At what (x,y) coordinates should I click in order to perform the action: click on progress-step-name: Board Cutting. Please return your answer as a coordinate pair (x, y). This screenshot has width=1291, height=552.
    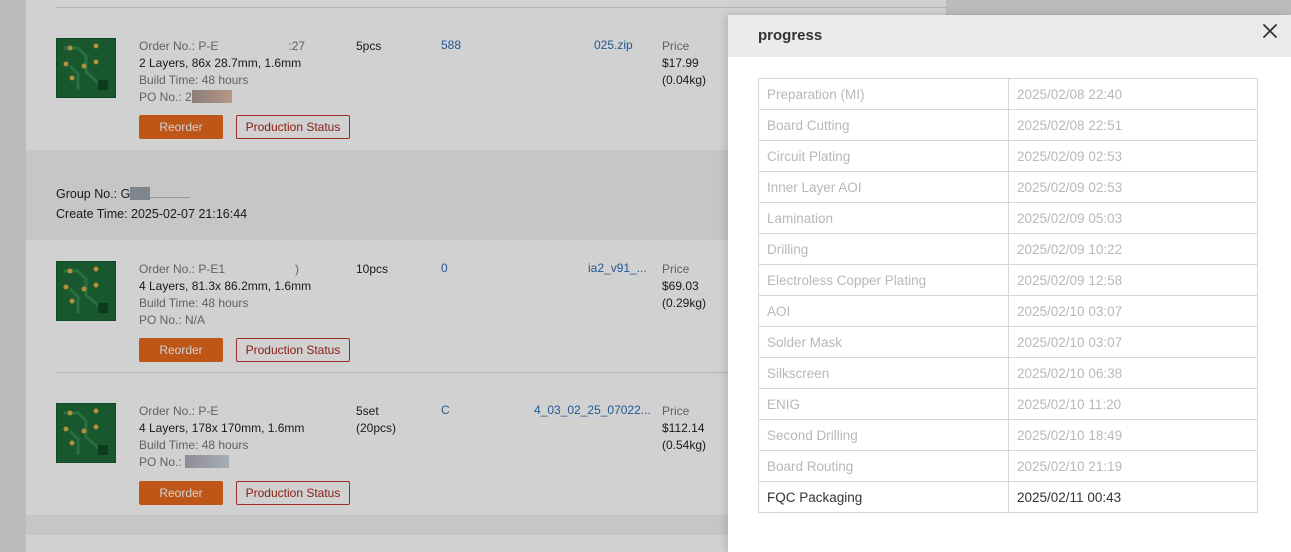
    Looking at the image, I should click on (883, 125).